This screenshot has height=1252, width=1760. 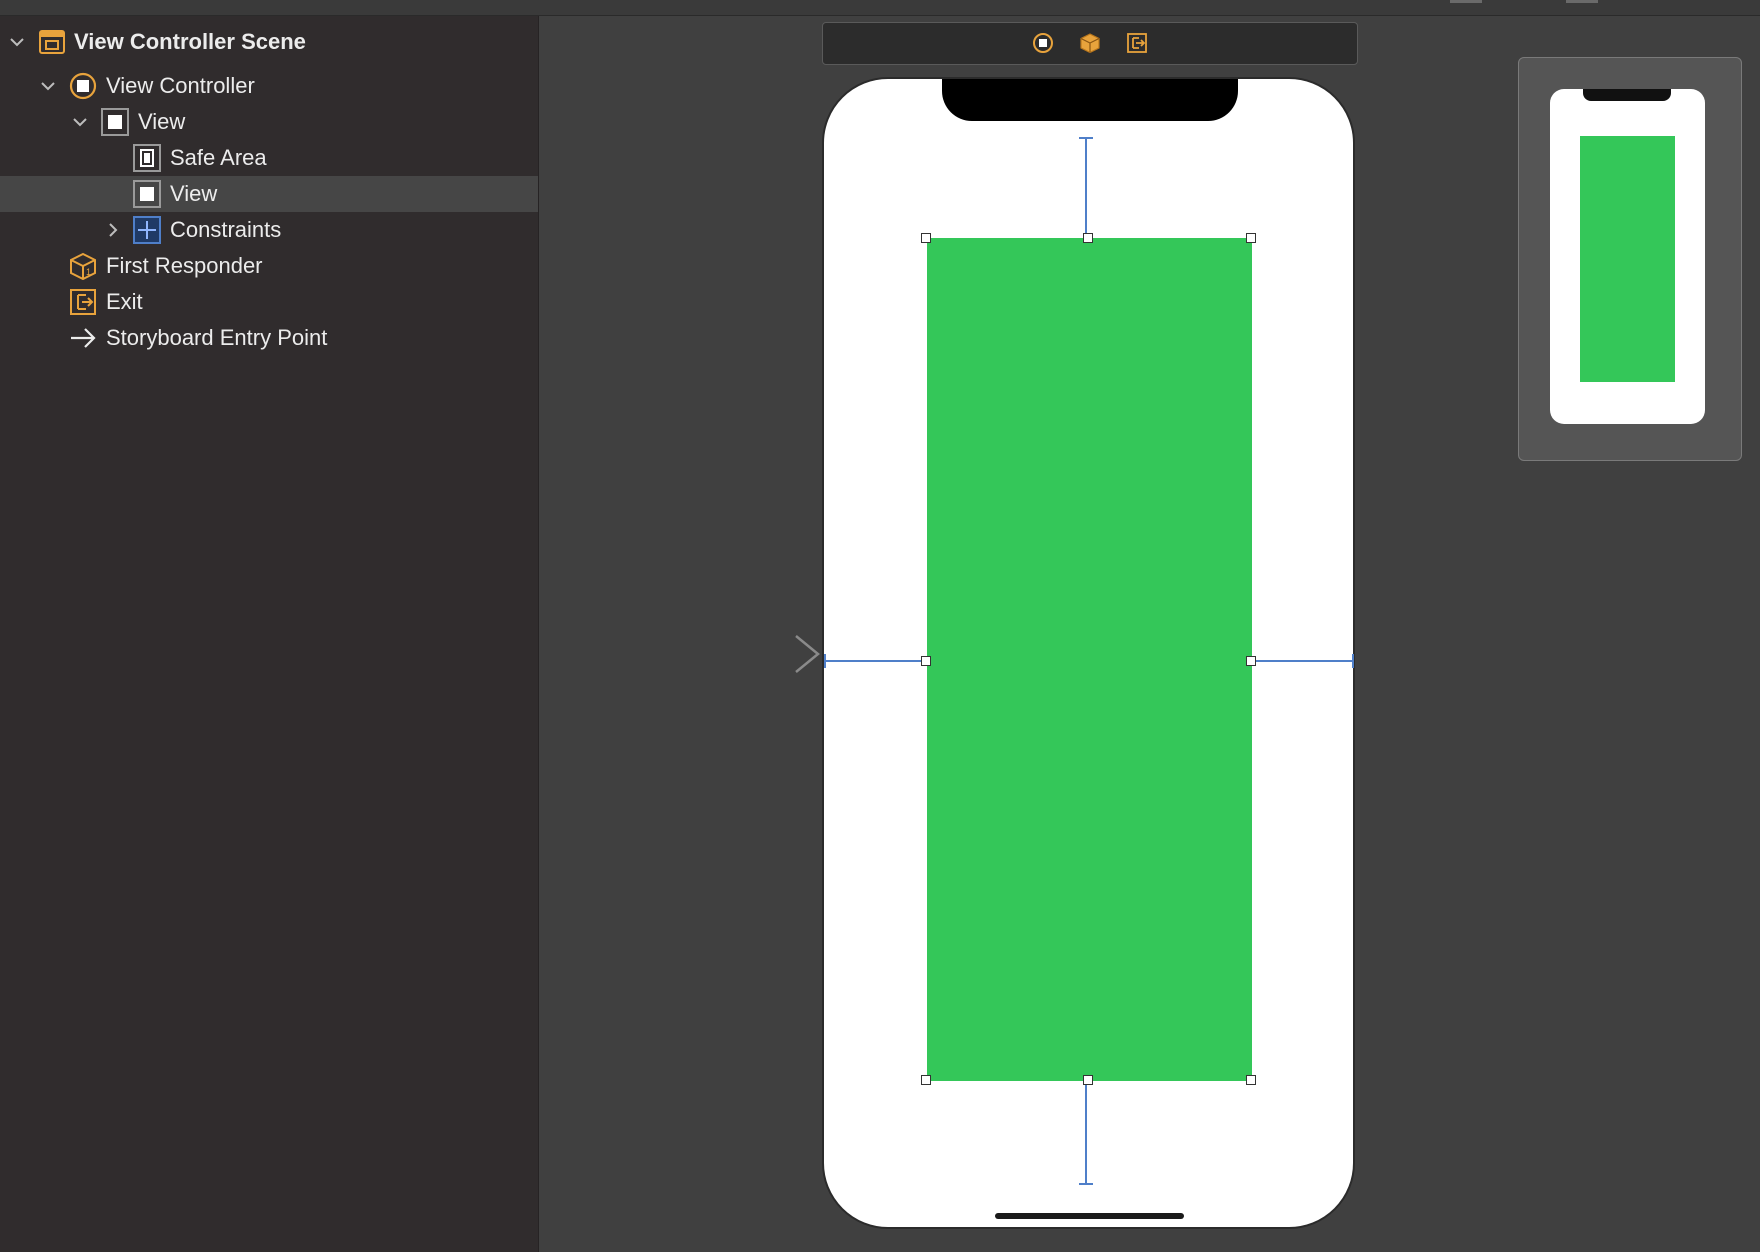 I want to click on resize-handle-top-right, so click(x=1251, y=238).